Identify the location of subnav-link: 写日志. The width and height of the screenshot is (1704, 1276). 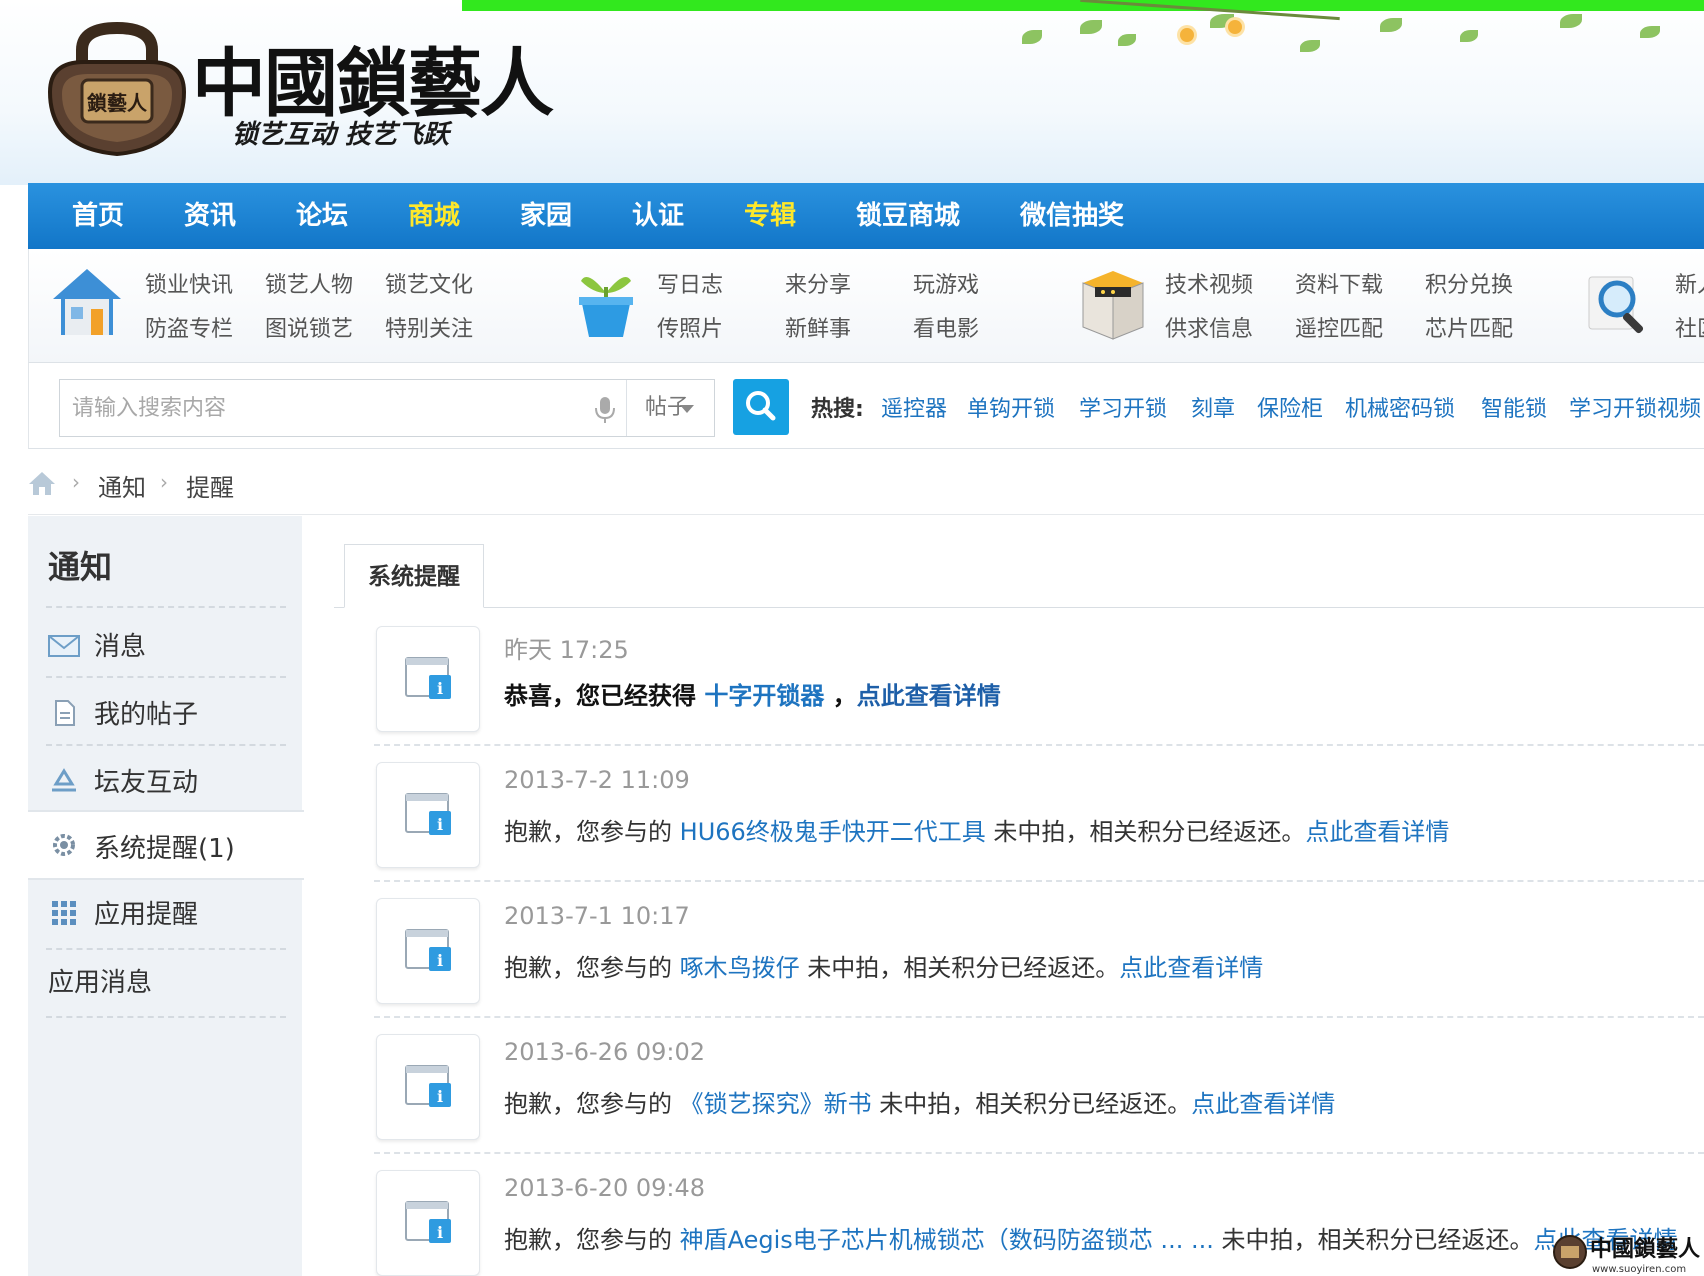
(690, 283).